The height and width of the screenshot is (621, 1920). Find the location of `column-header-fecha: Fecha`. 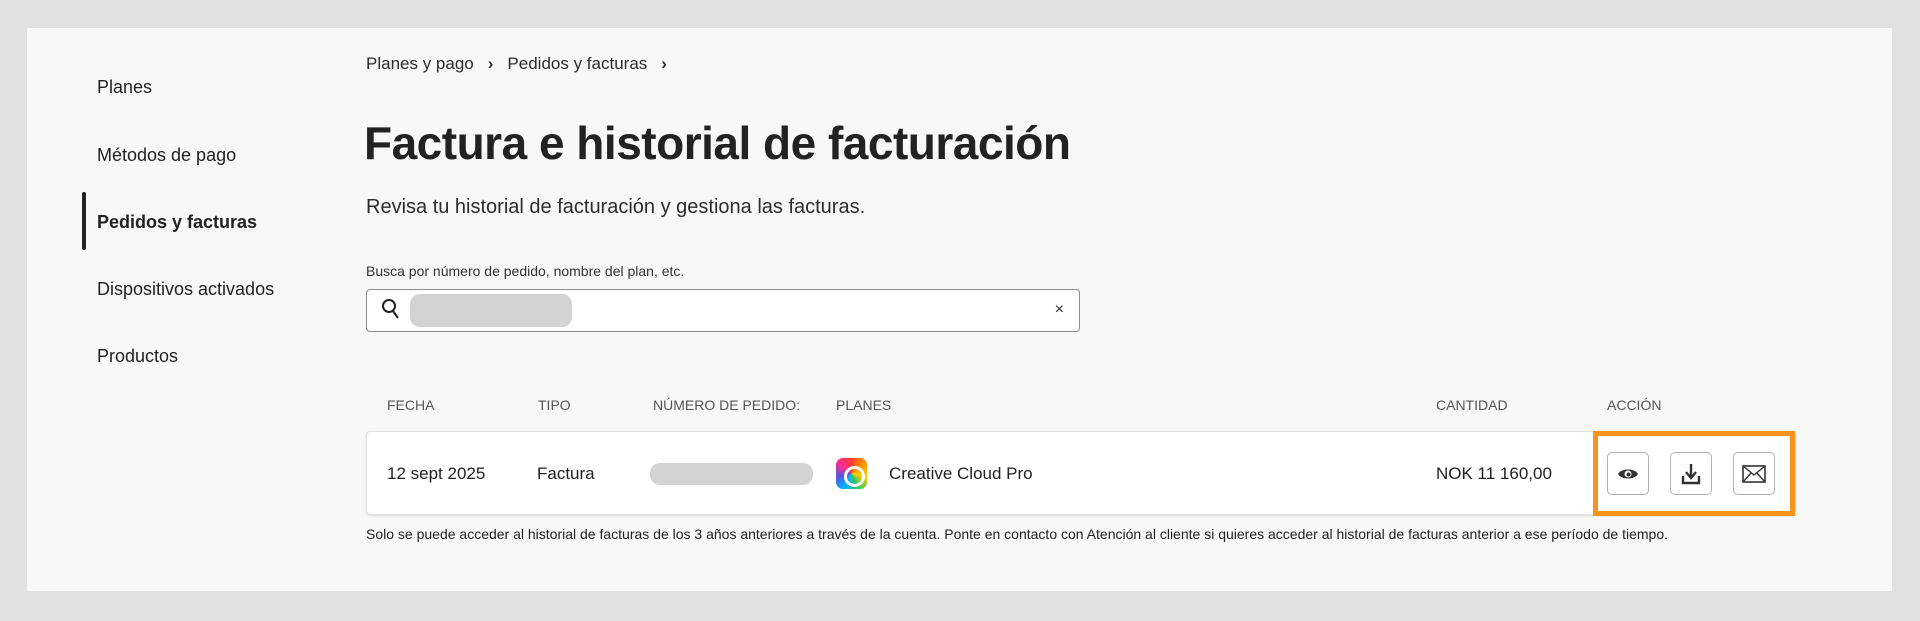

column-header-fecha: Fecha is located at coordinates (411, 405).